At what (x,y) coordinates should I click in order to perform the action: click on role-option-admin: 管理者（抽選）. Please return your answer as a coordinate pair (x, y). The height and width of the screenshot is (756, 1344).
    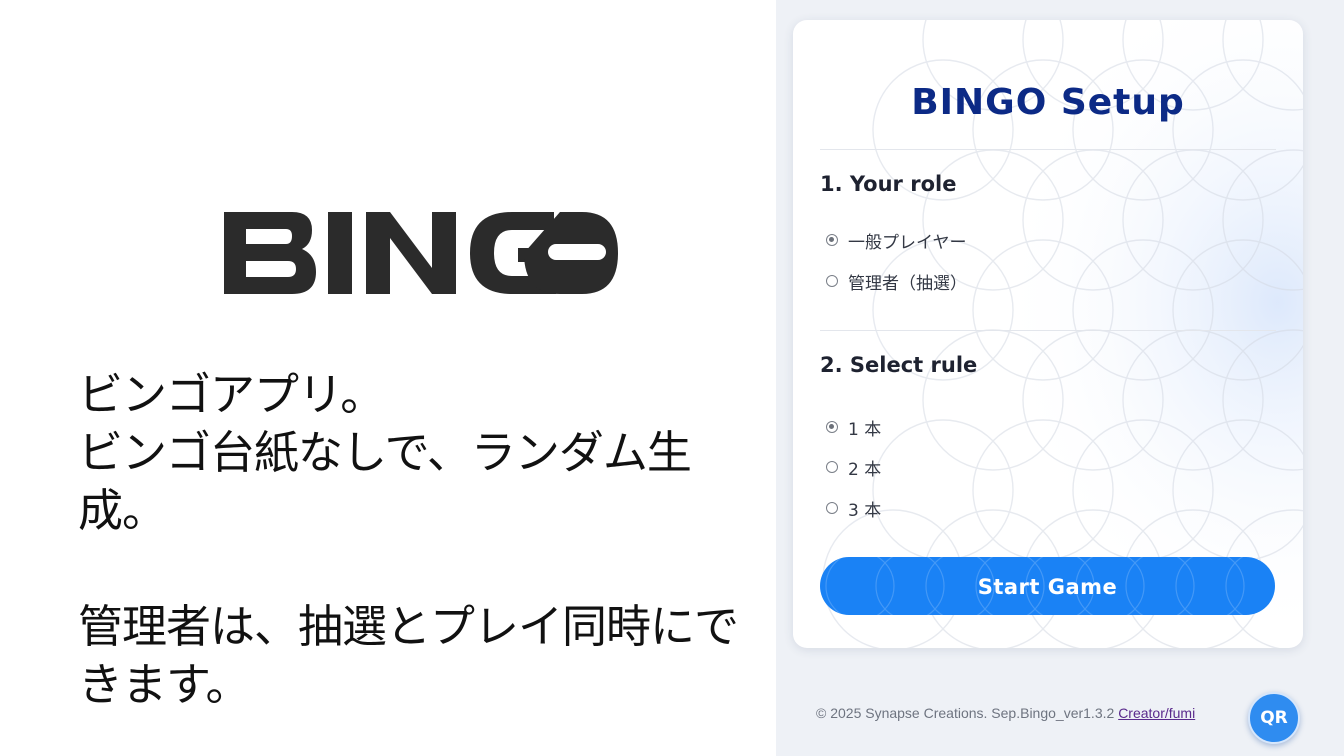
    Looking at the image, I should click on (896, 281).